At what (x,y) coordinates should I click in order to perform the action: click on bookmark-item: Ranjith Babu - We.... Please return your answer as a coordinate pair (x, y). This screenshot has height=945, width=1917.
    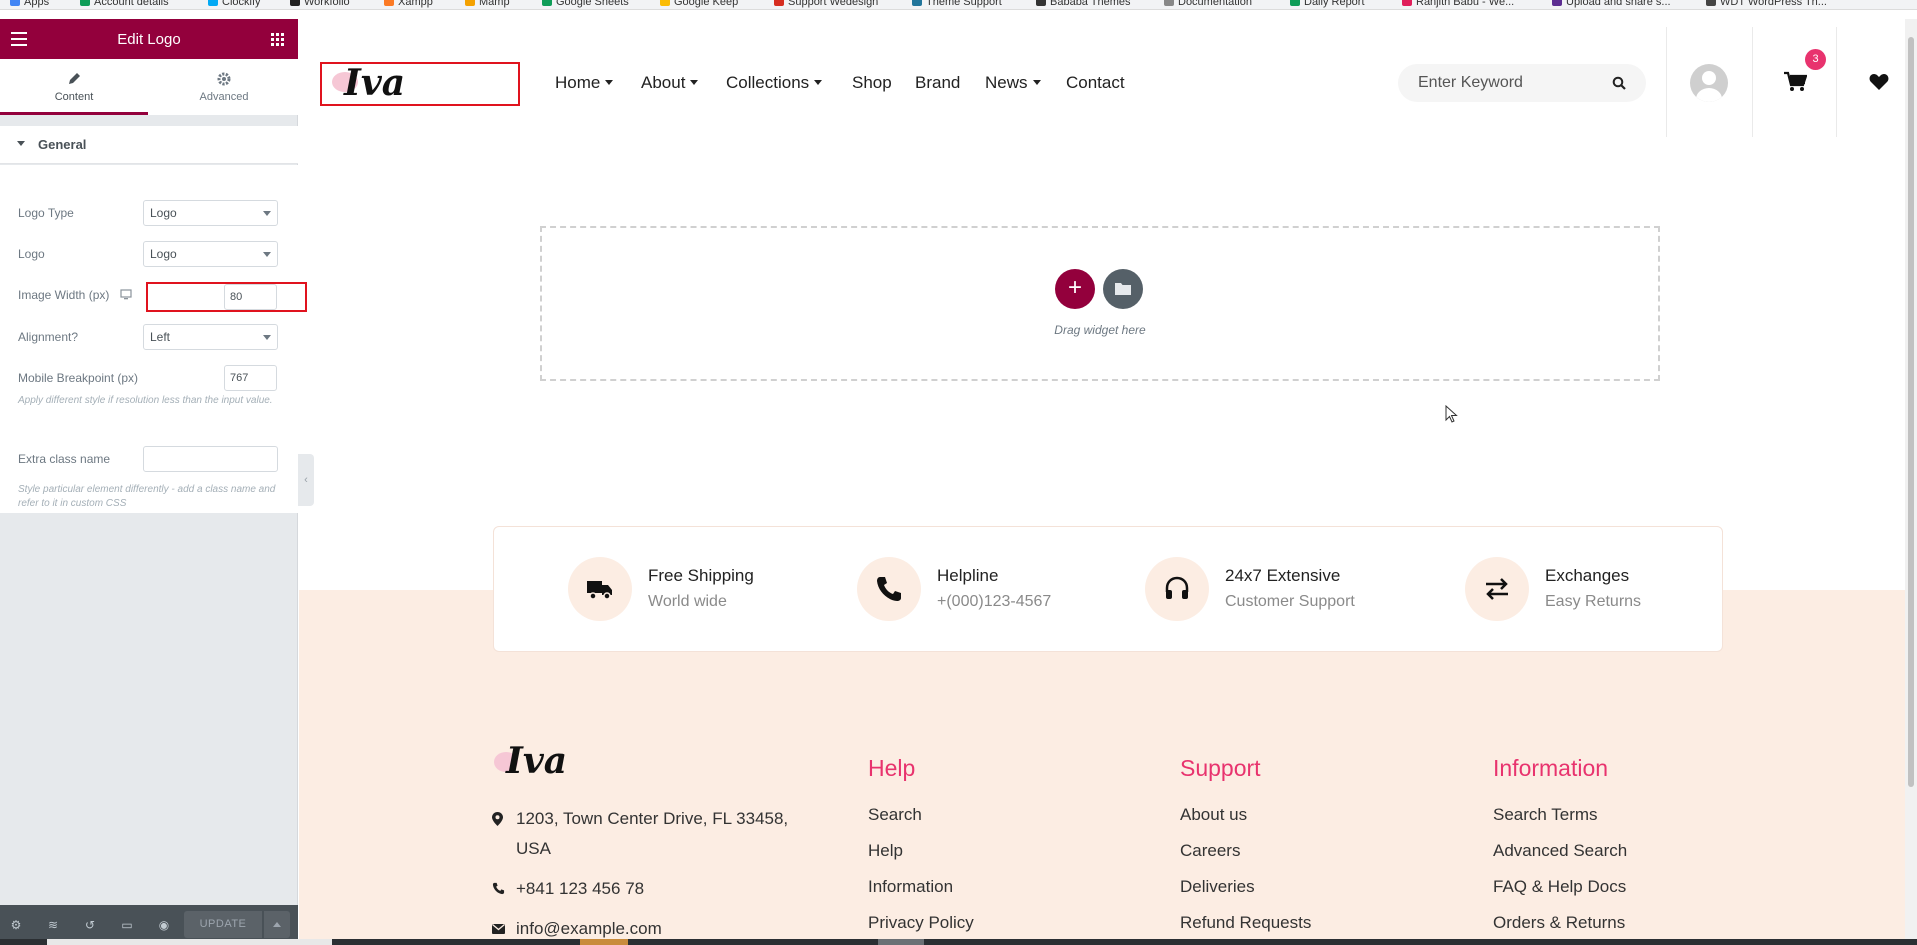
    Looking at the image, I should click on (1458, 4).